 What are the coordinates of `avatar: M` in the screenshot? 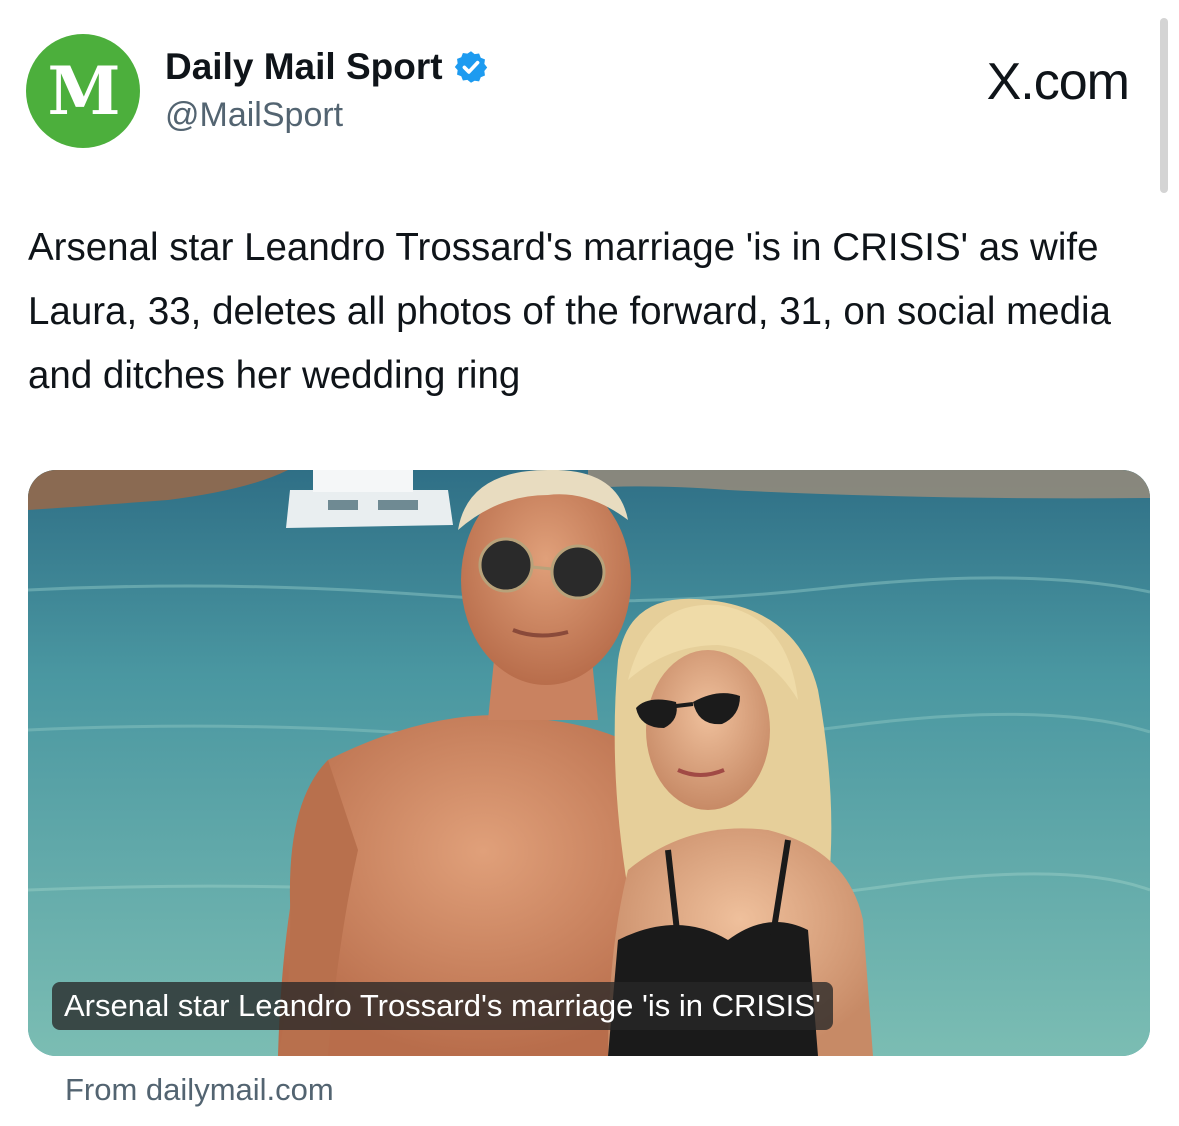 It's located at (83, 91).